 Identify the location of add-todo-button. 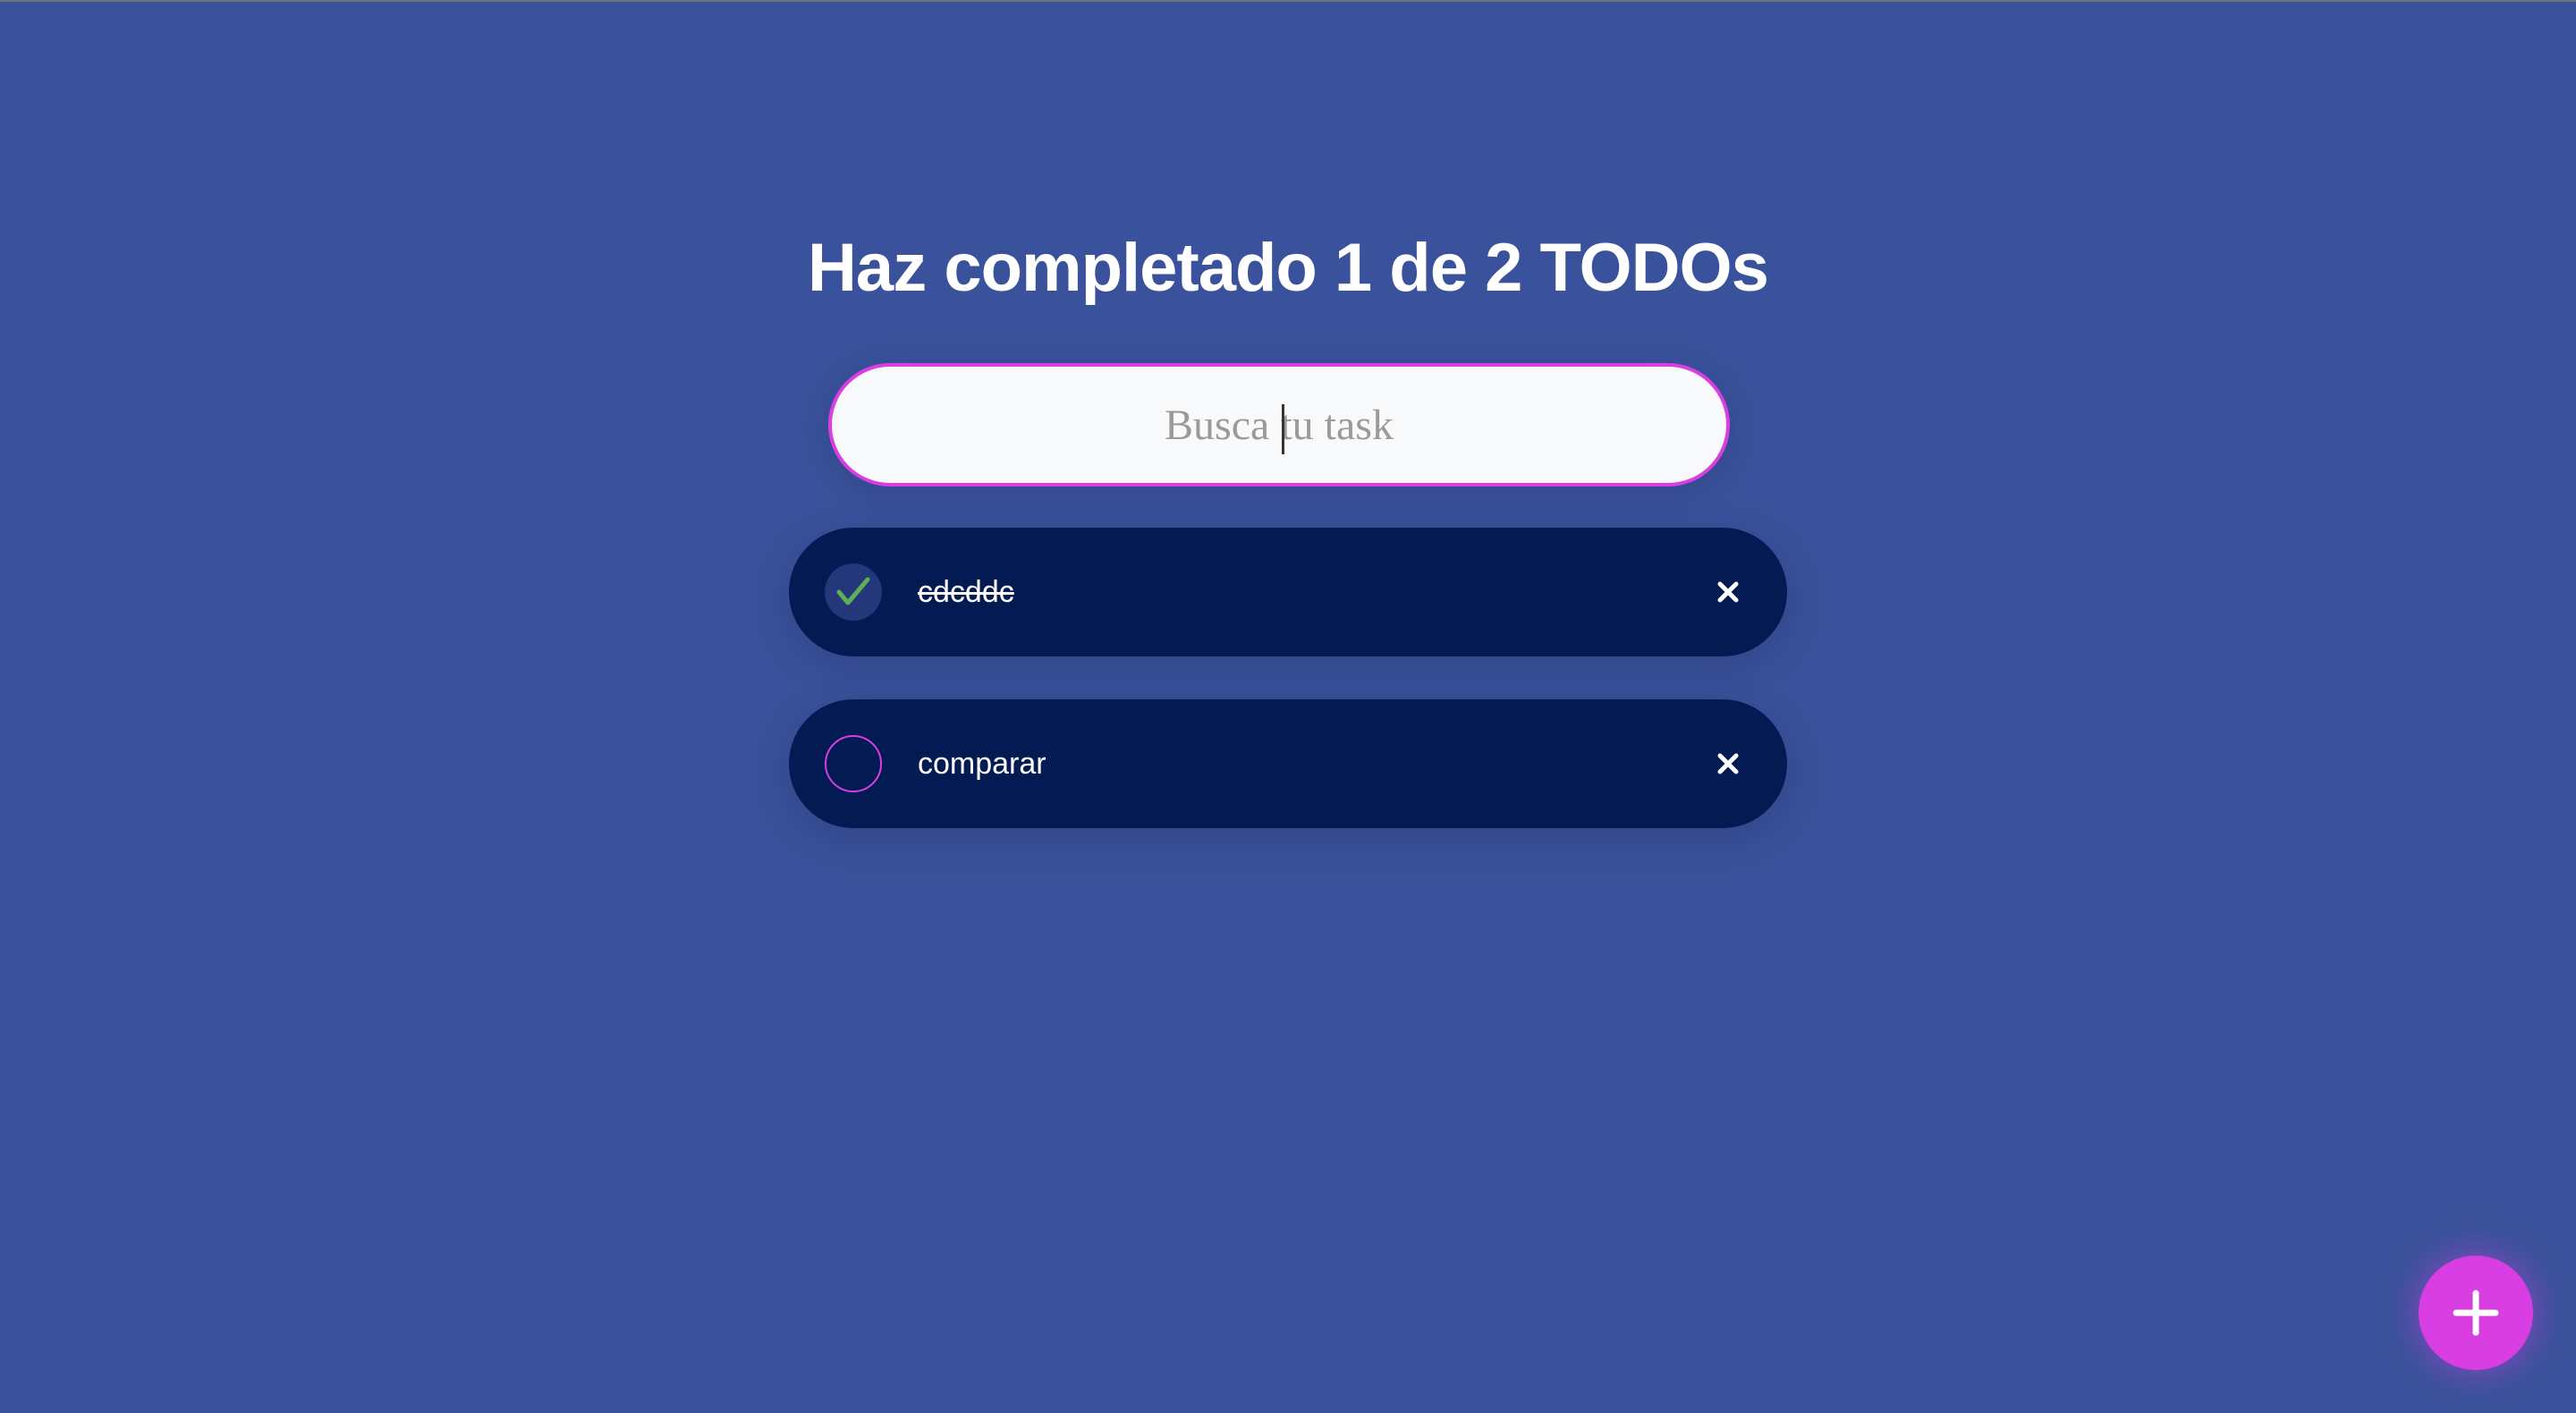
(2476, 1313).